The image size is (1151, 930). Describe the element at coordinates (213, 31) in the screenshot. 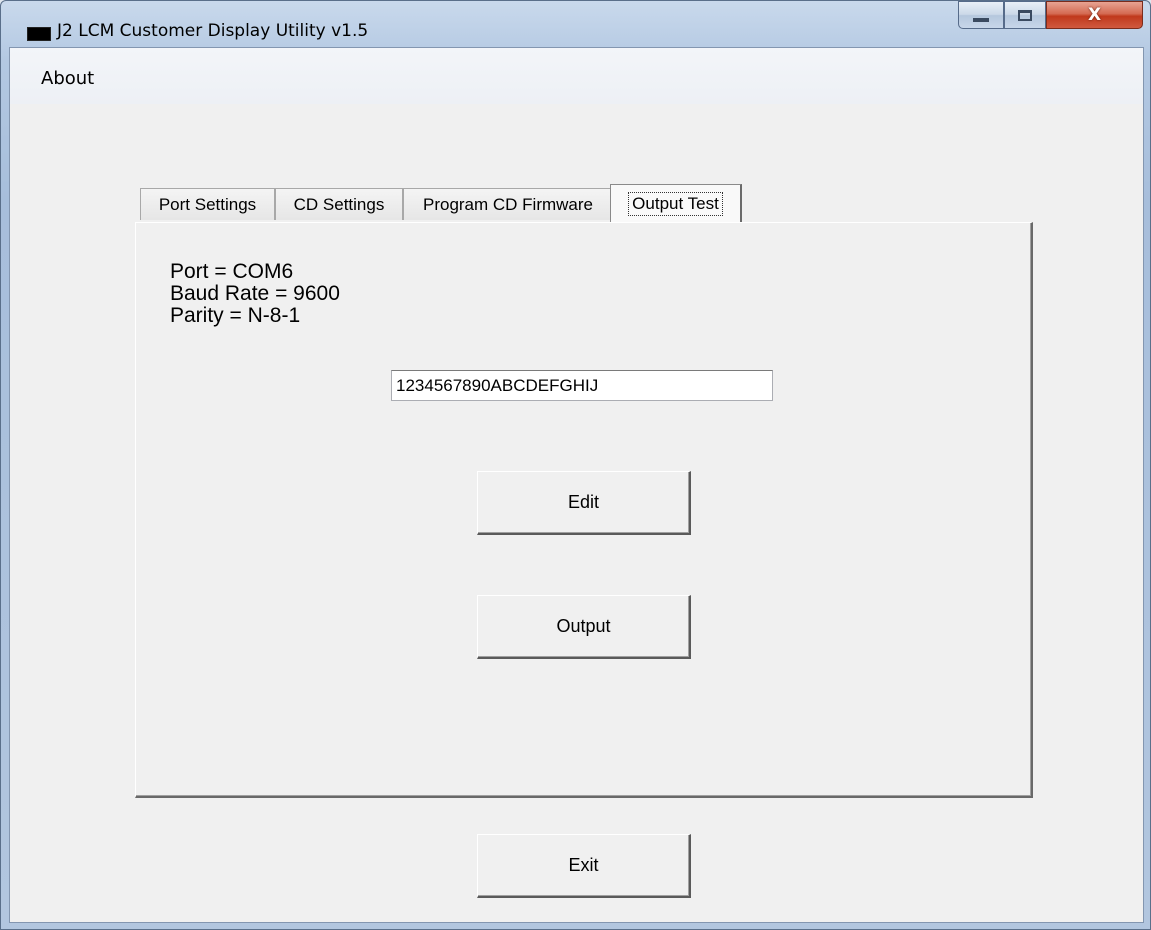

I see `window-title: J2 LCM Customer Display Utility v1.5` at that location.